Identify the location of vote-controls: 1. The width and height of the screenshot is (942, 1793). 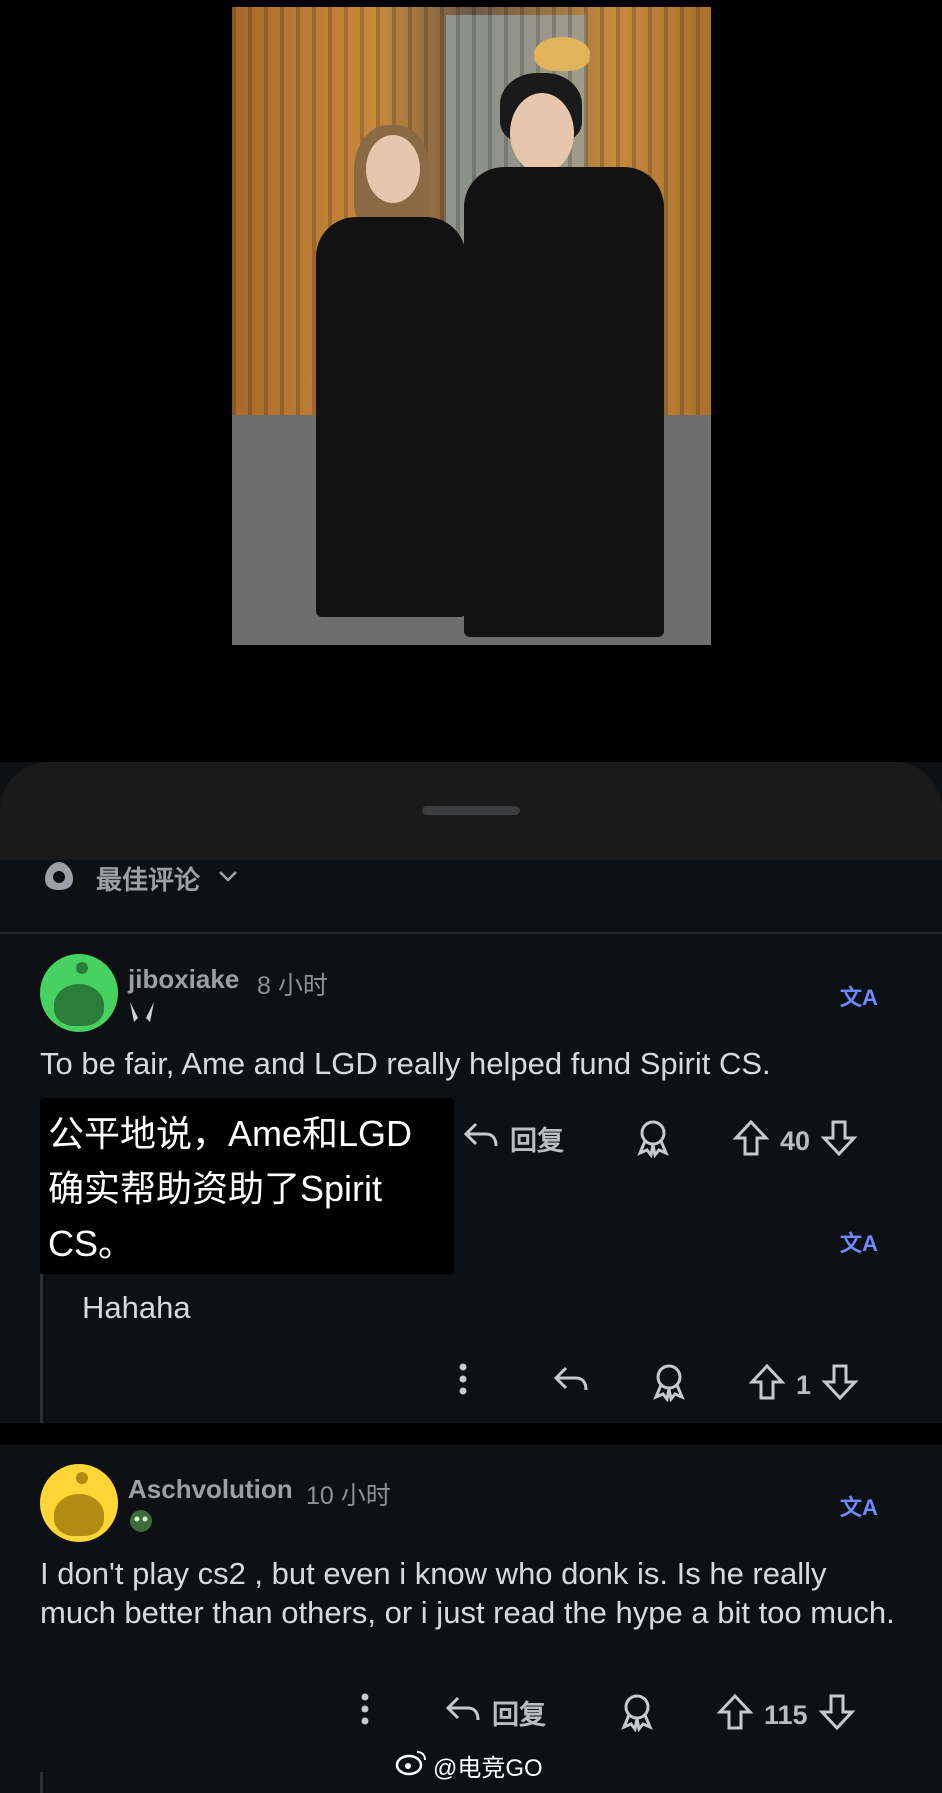
(803, 1385).